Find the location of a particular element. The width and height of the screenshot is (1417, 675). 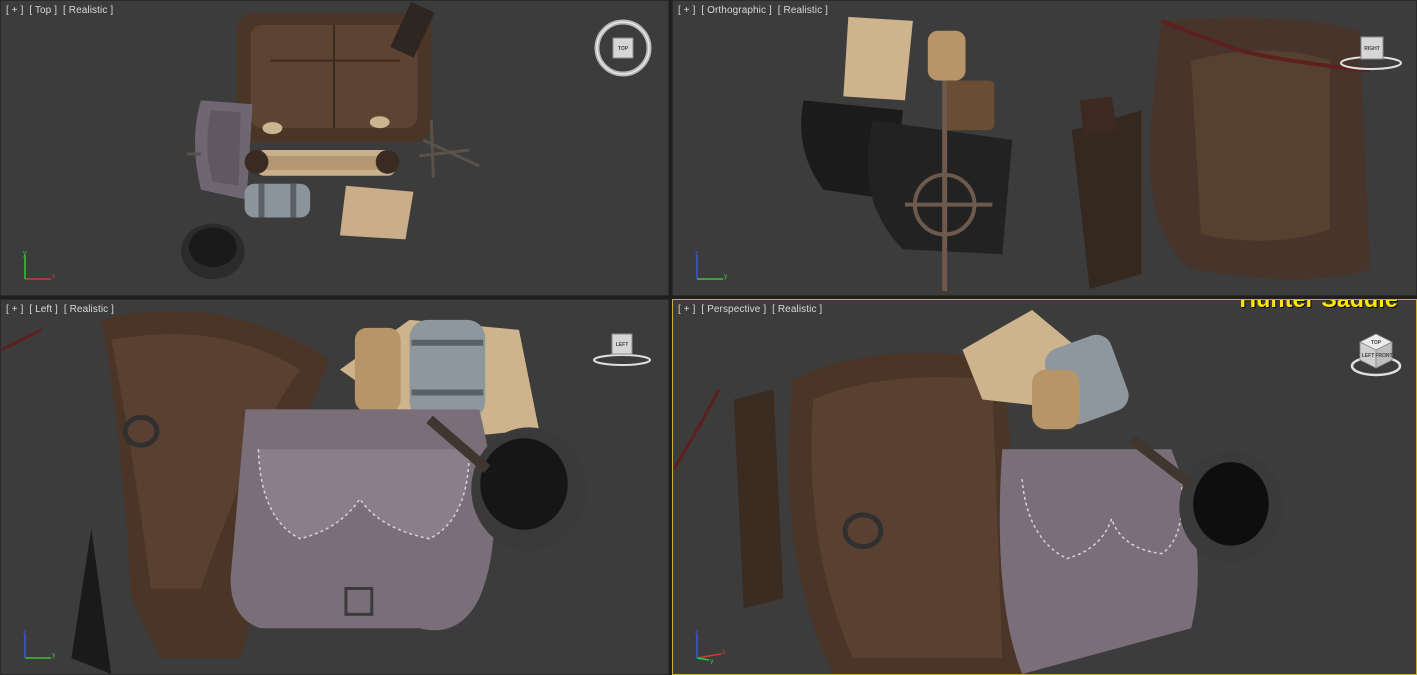

viewcube-face-label: TOP is located at coordinates (623, 49).